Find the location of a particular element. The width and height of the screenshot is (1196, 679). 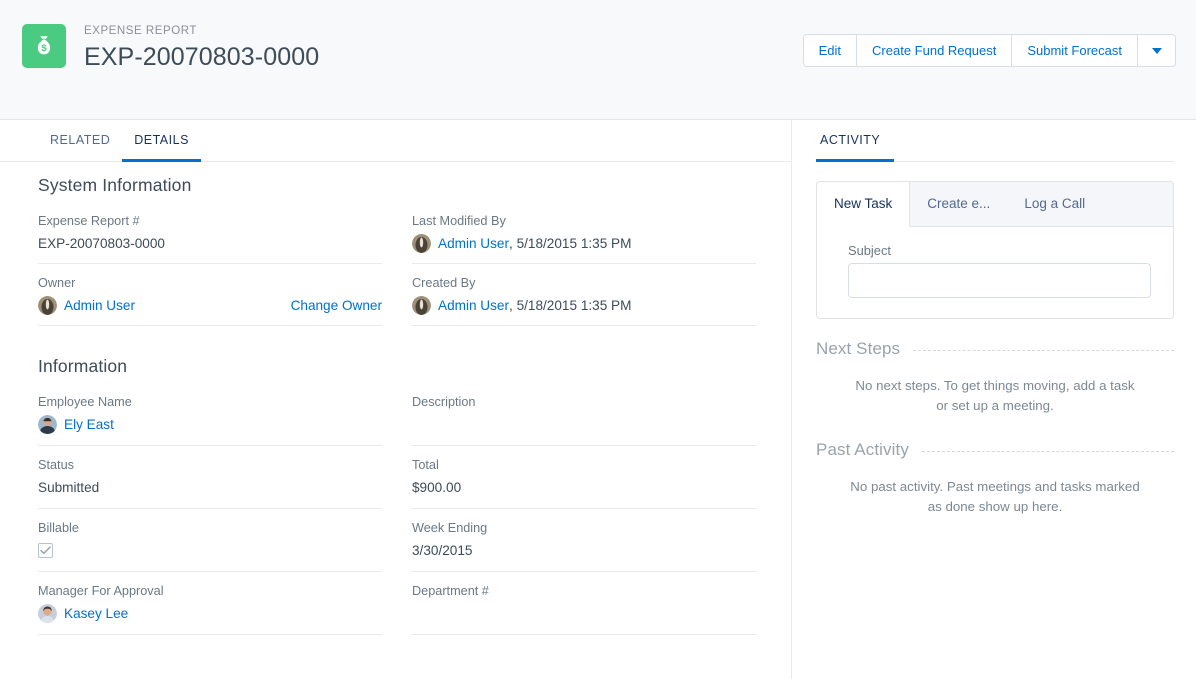

created-by-link: Admin User is located at coordinates (473, 305).